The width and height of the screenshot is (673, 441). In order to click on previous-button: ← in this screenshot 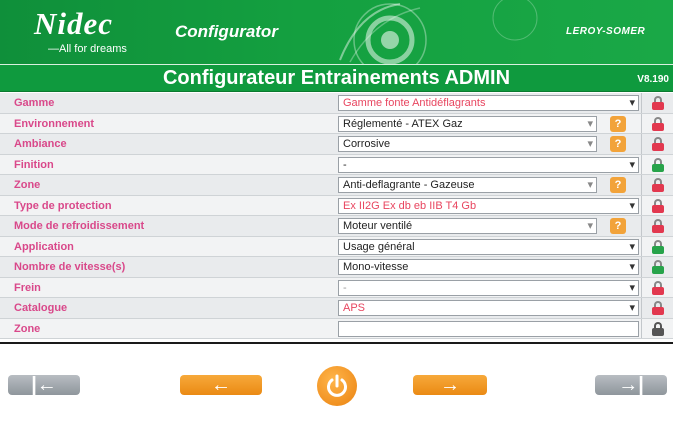, I will do `click(221, 384)`.